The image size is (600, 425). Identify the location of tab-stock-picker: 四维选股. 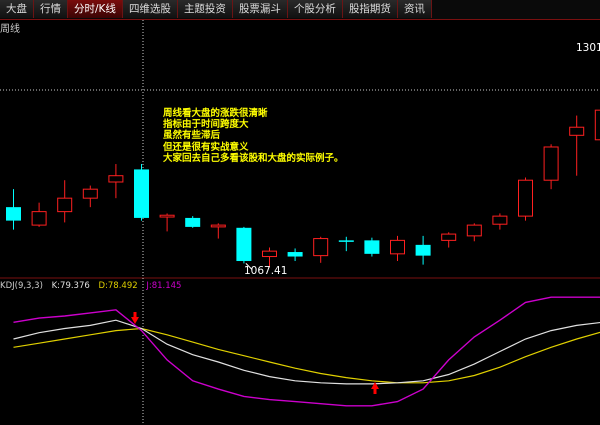
(150, 9).